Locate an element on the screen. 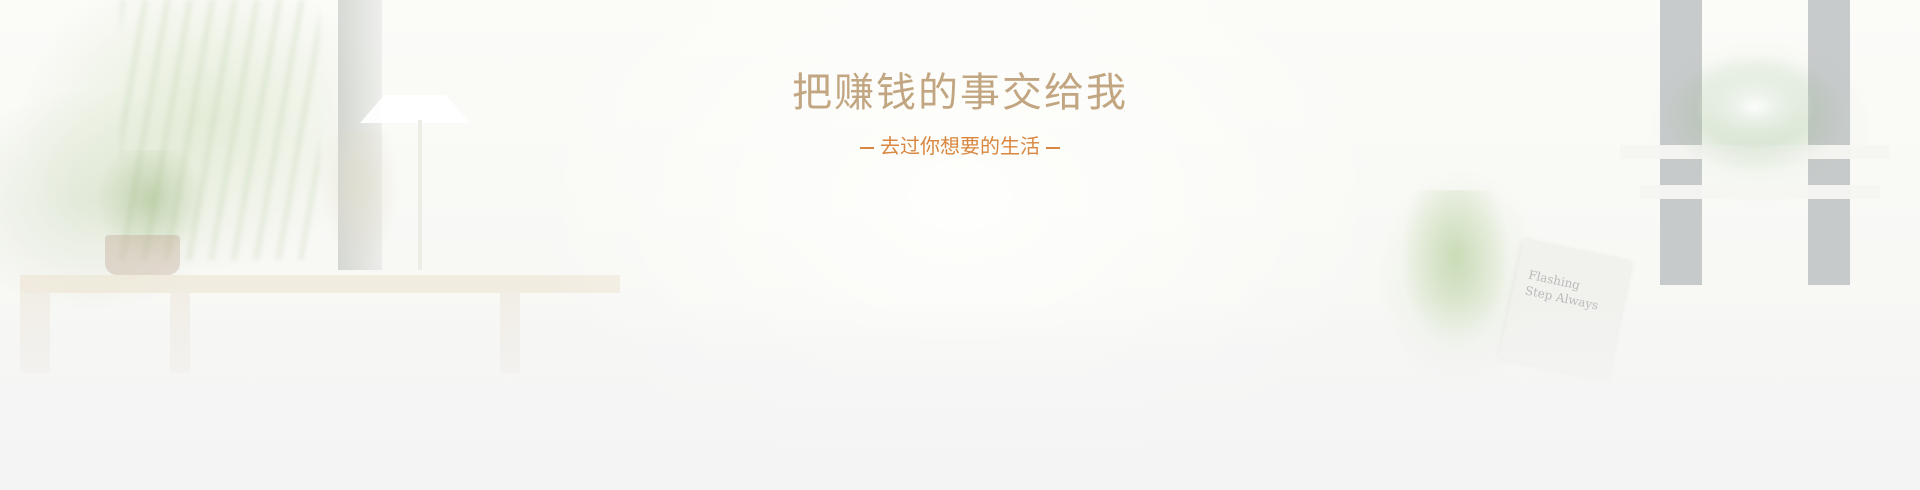 Image resolution: width=1920 pixels, height=490 pixels. banner-subline-wrapper: 去过你想要的生活 is located at coordinates (960, 144).